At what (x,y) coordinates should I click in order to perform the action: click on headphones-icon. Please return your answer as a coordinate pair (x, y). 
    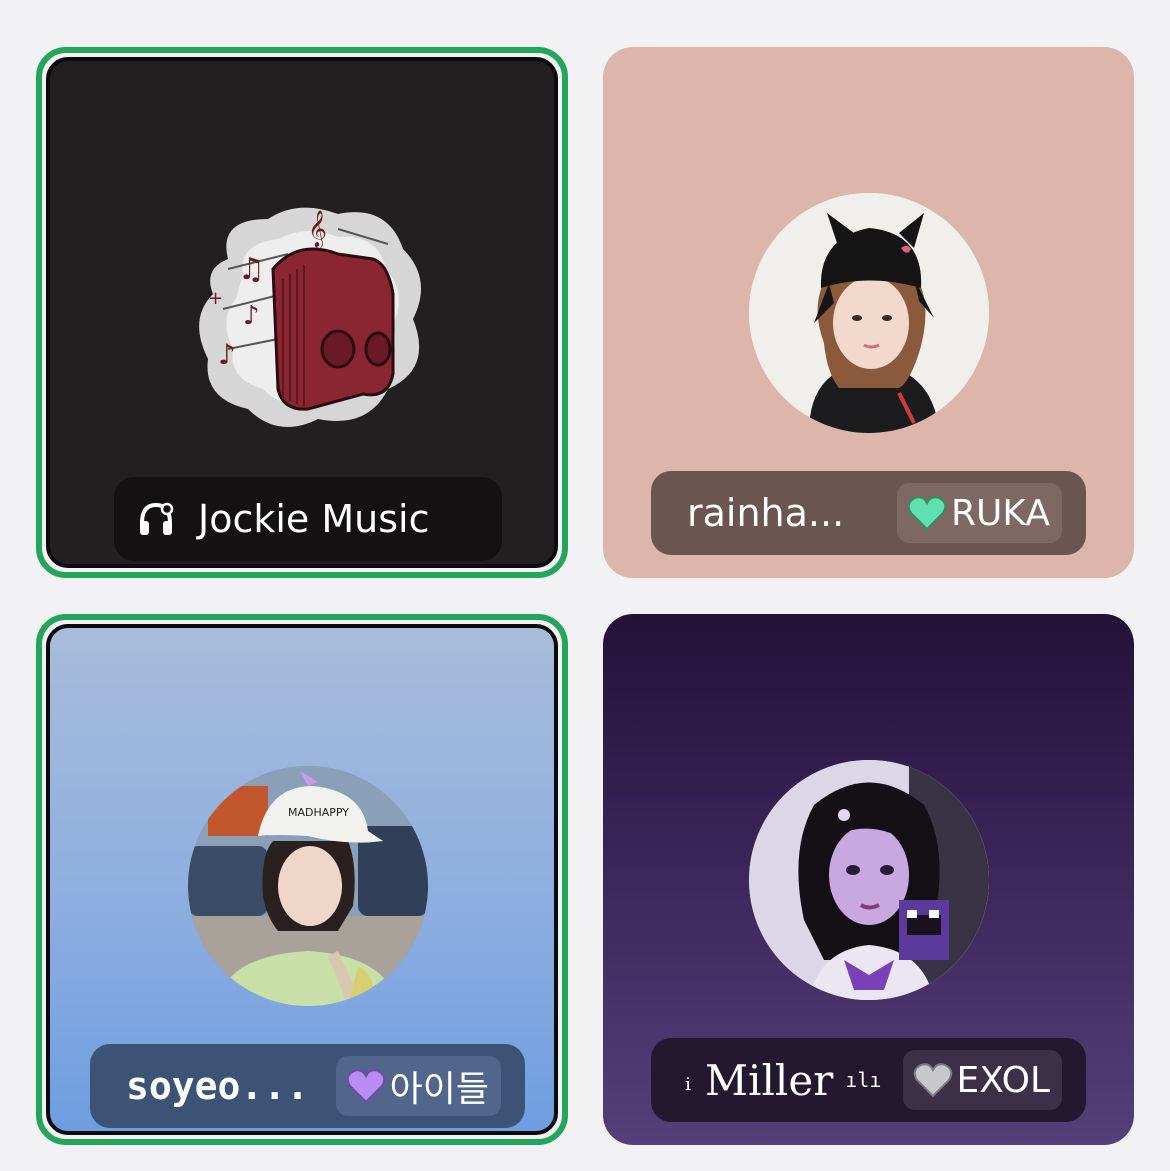
    Looking at the image, I should click on (157, 518).